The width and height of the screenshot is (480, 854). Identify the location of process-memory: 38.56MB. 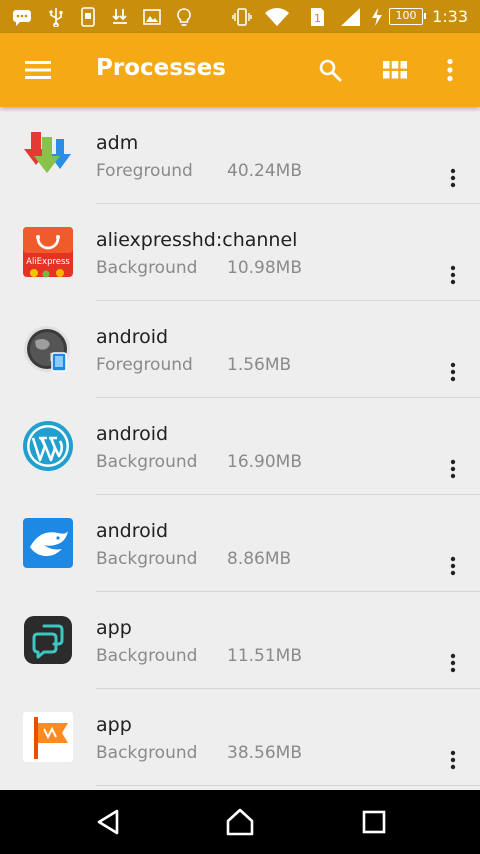
(264, 753).